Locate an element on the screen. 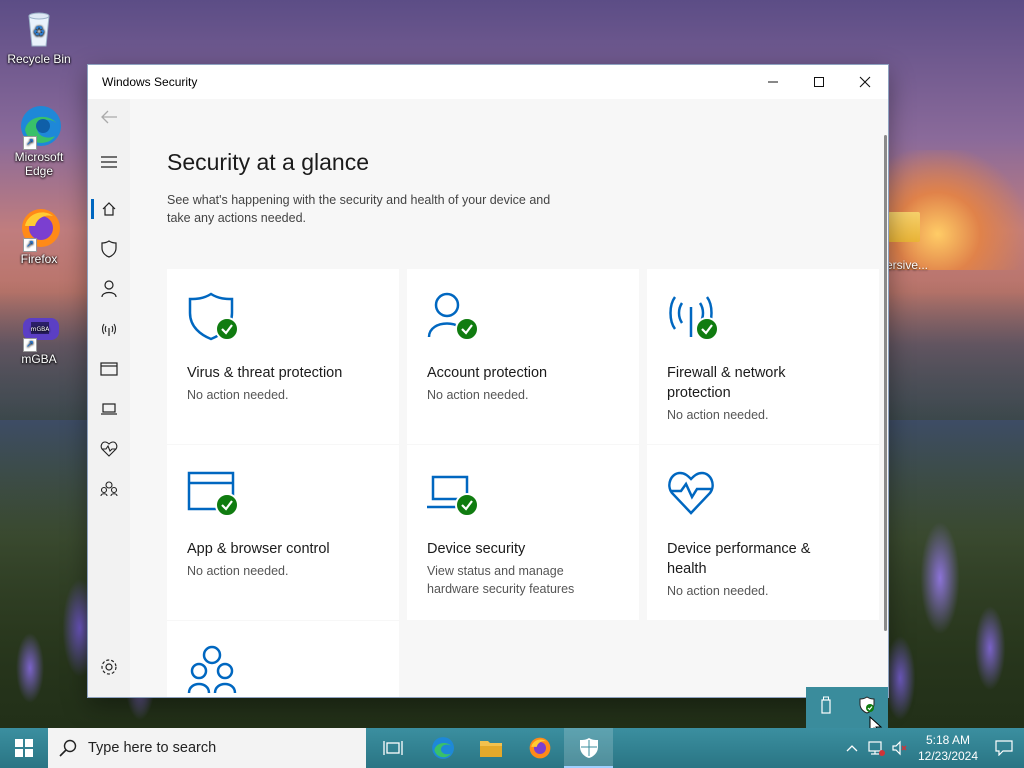 This screenshot has width=1024, height=768. network-icon is located at coordinates (876, 748).